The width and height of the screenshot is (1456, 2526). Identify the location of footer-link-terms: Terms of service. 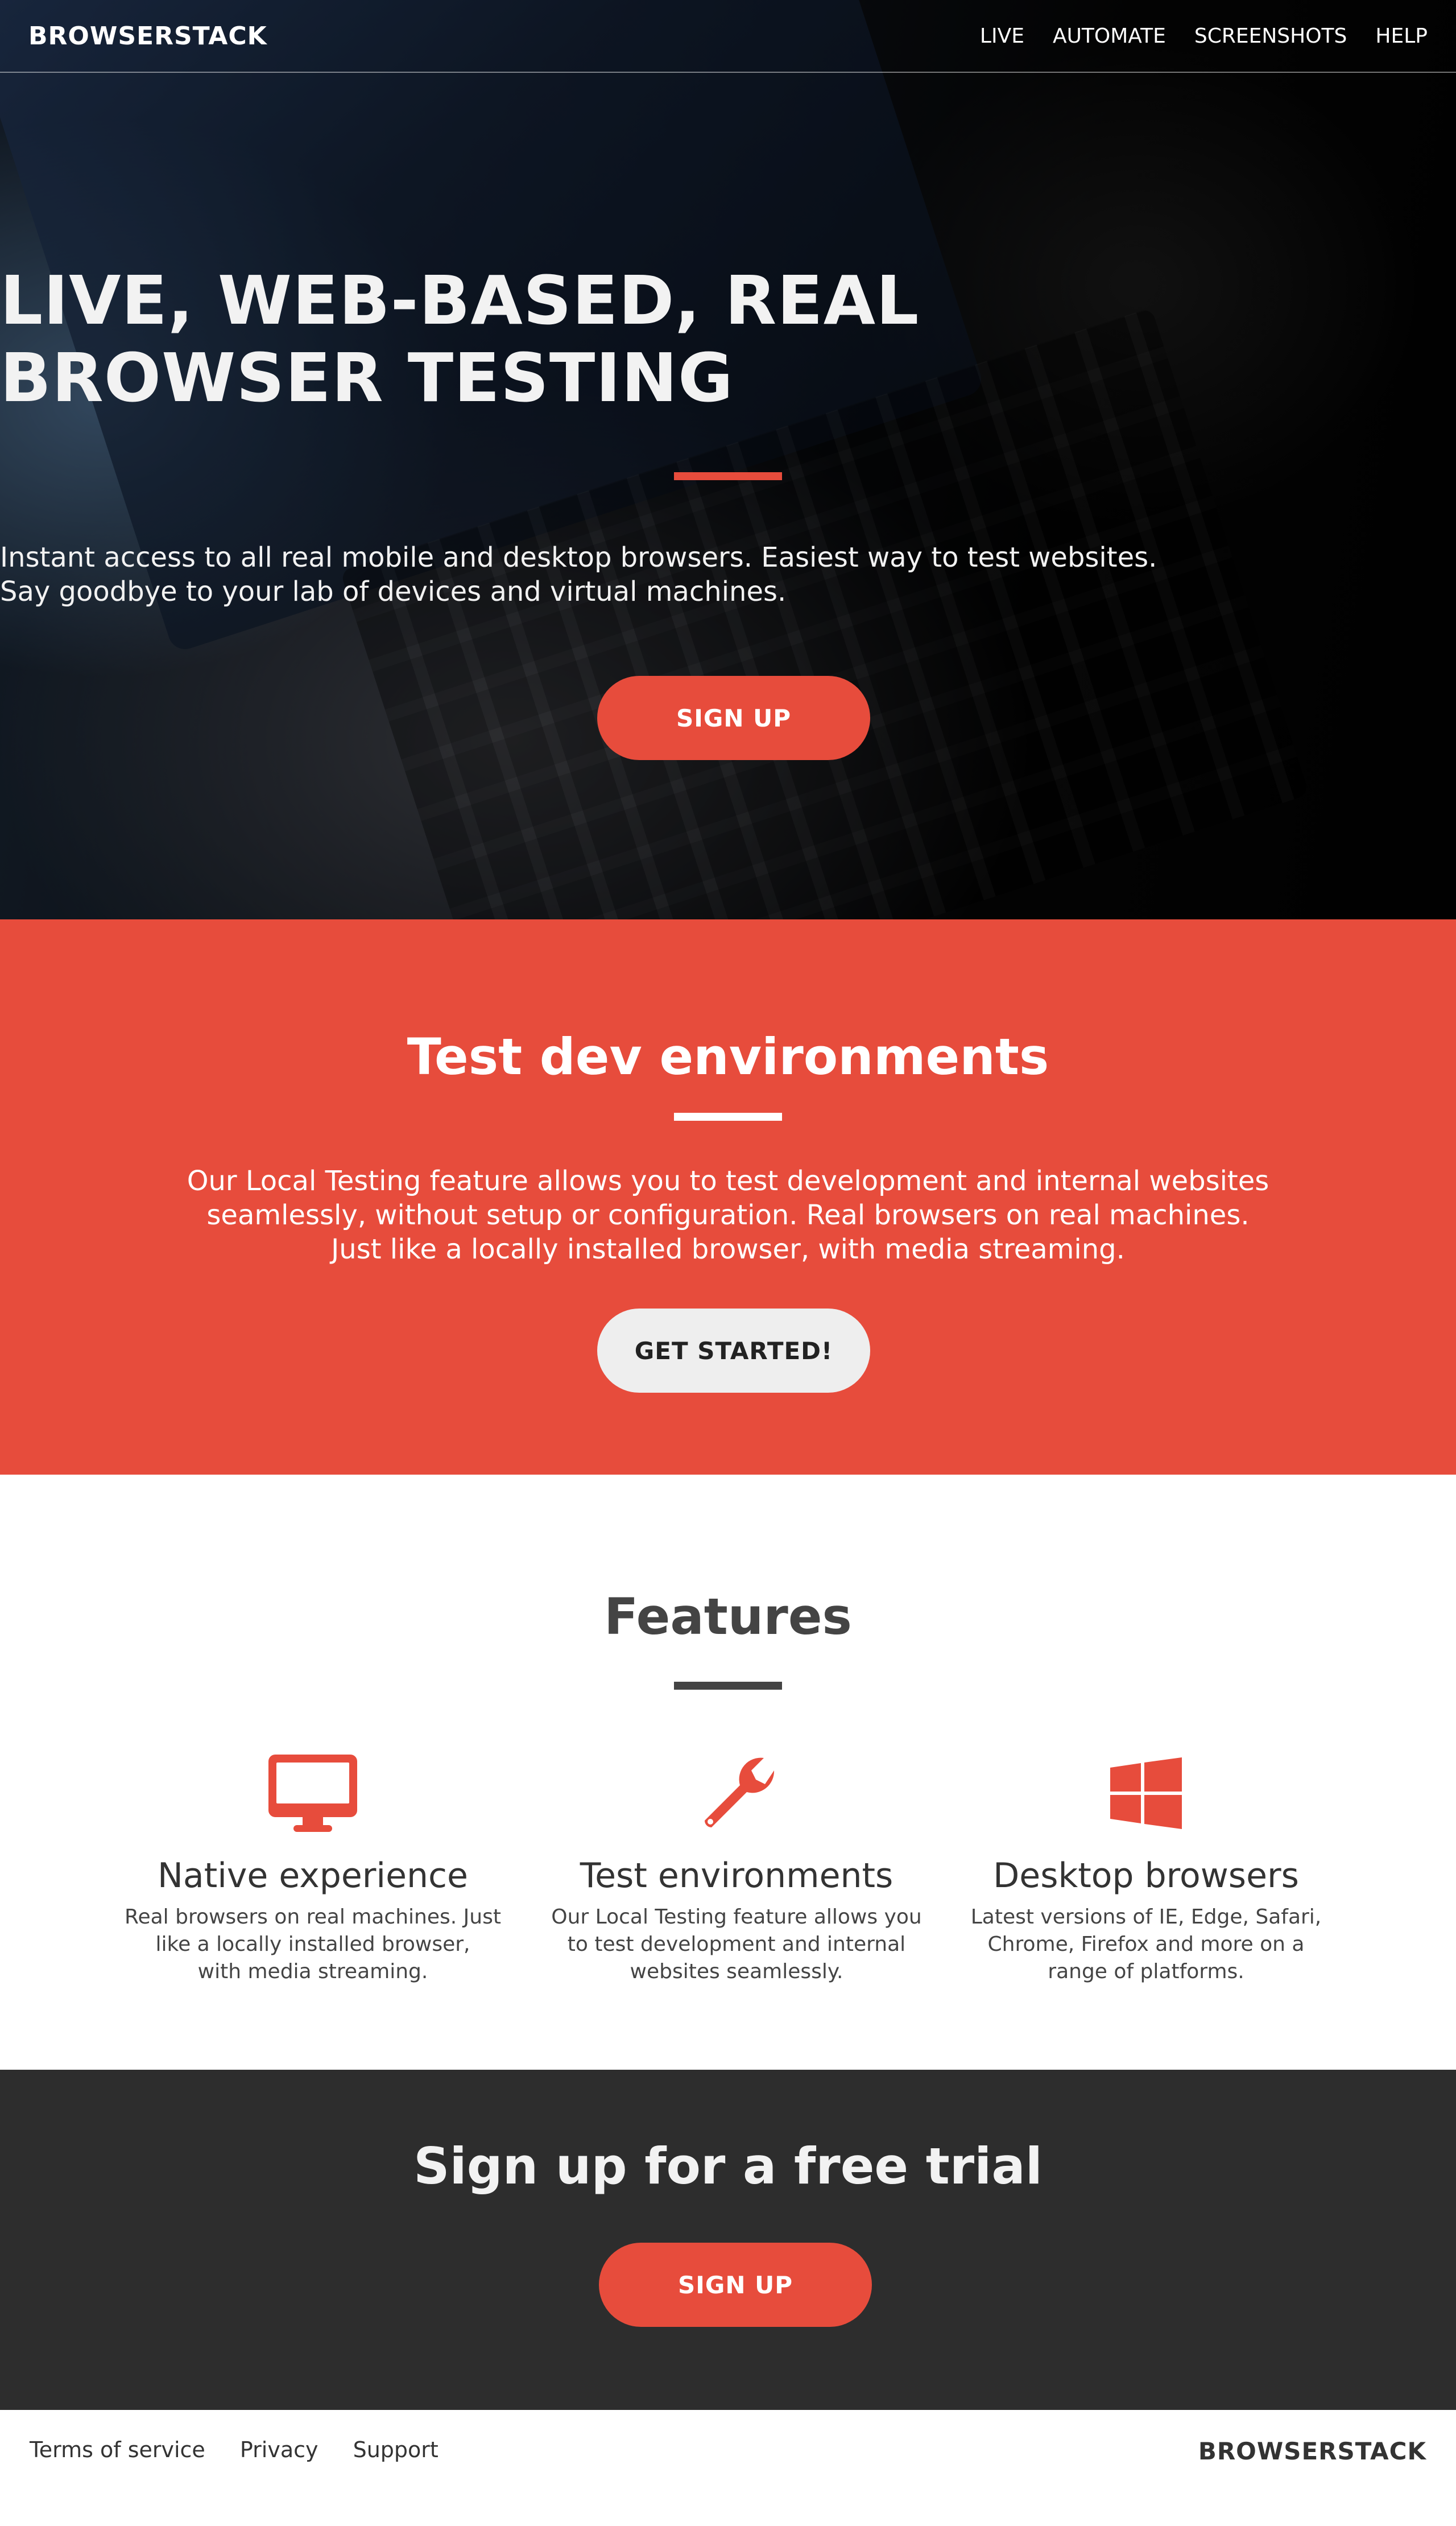
(117, 2449).